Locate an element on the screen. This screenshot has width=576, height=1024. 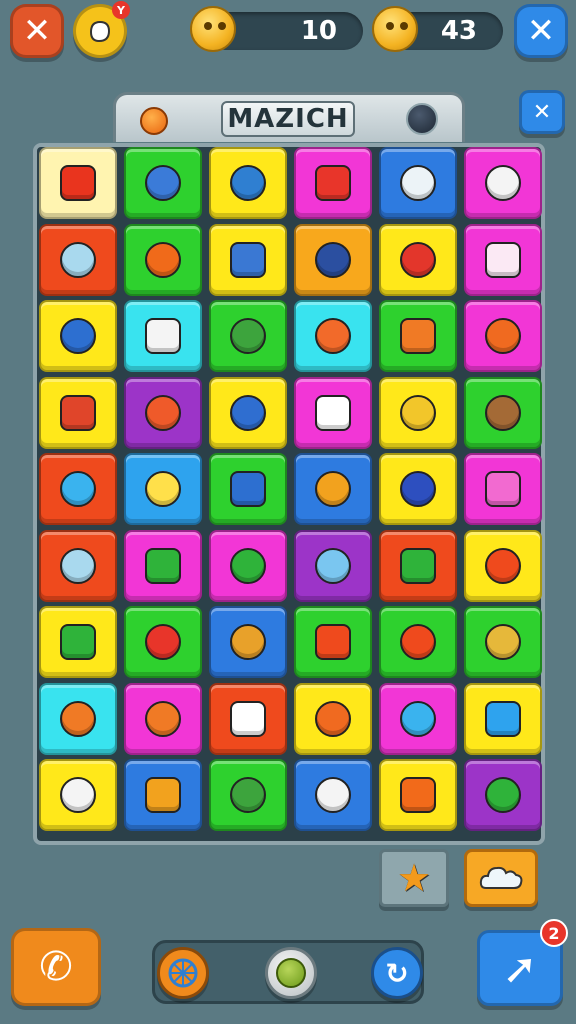
crab-icon is located at coordinates (163, 642).